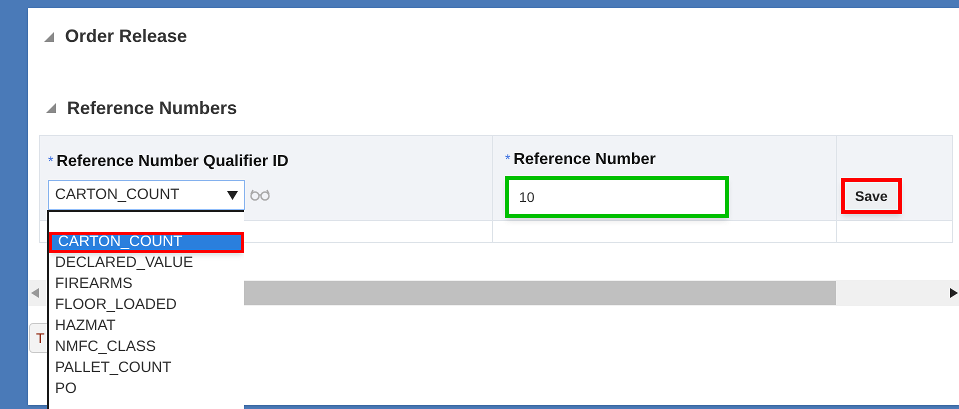 The width and height of the screenshot is (959, 409). What do you see at coordinates (584, 160) in the screenshot?
I see `column-label: Reference Number` at bounding box center [584, 160].